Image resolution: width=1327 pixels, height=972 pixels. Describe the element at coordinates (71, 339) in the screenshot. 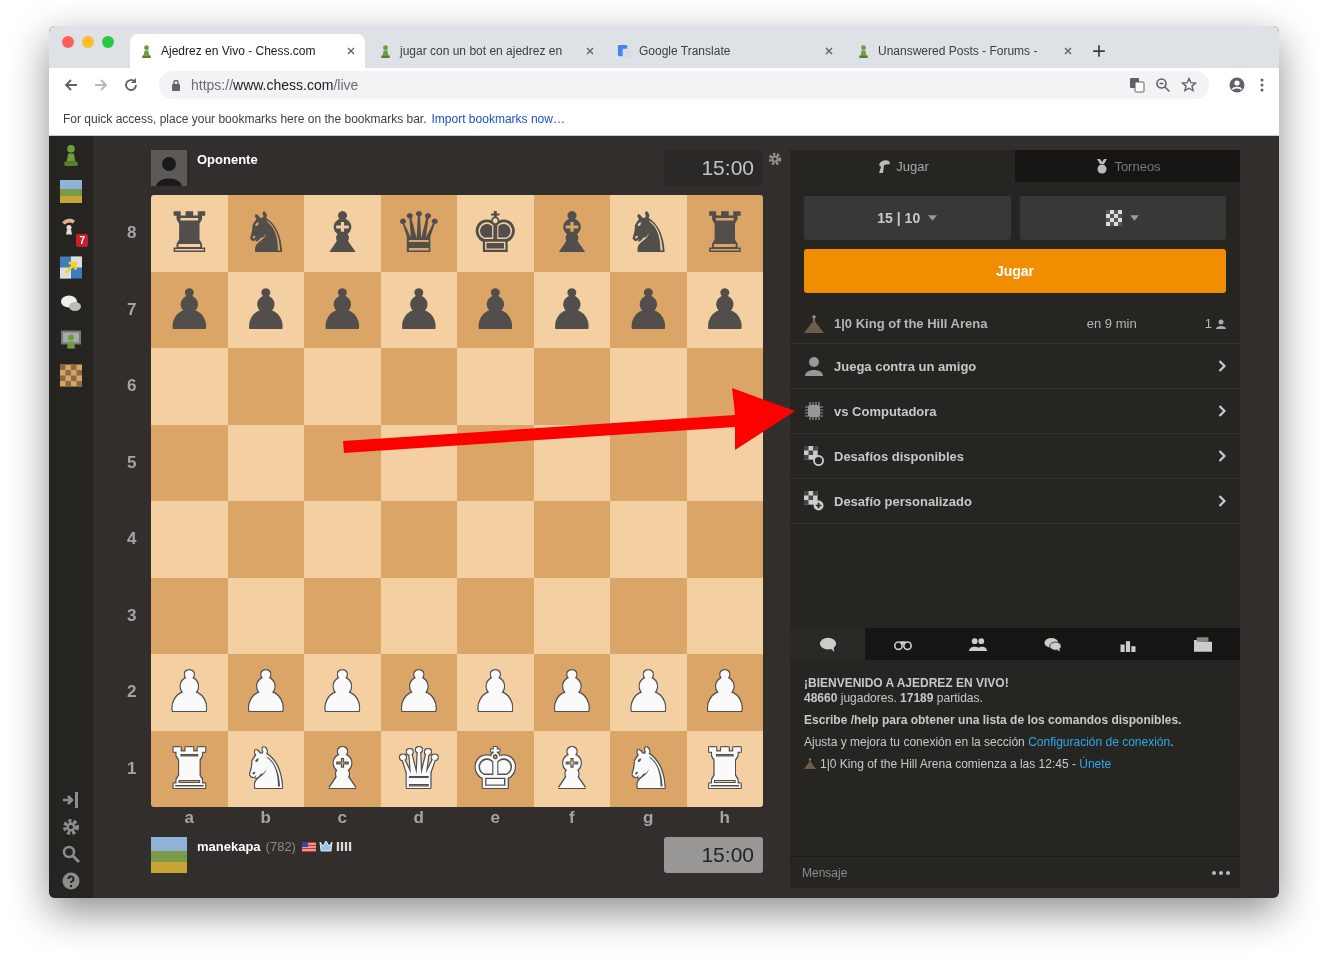

I see `monitor-pawn-icon` at that location.